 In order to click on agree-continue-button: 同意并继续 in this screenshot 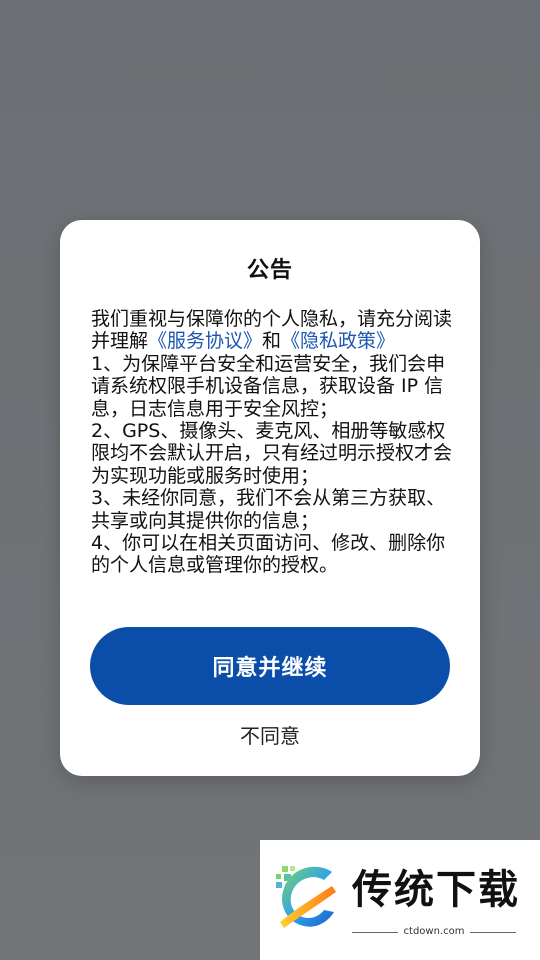, I will do `click(270, 666)`.